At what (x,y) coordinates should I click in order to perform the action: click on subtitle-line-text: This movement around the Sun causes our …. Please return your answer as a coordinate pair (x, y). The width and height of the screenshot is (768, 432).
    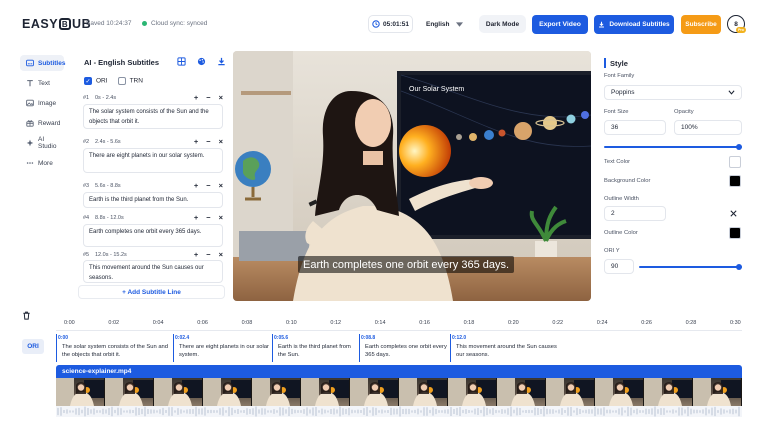
    Looking at the image, I should click on (153, 271).